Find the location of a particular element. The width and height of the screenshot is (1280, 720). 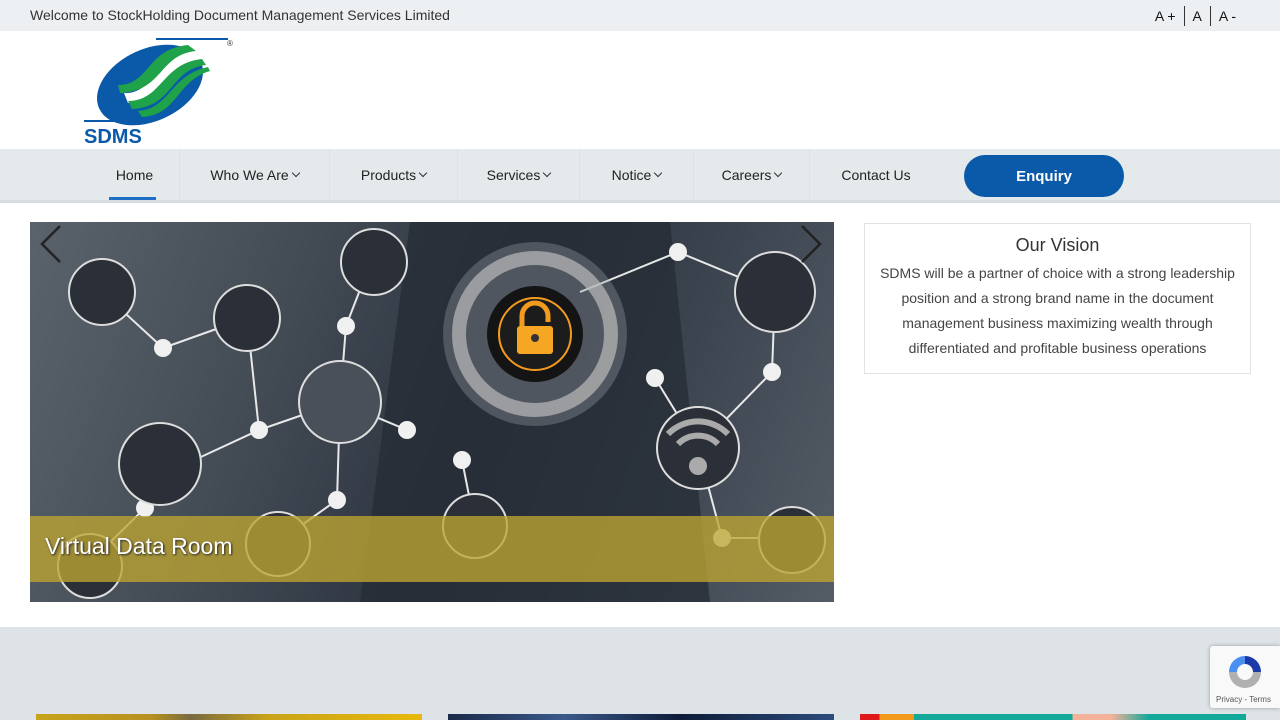

nav-contact-us: Contact Us is located at coordinates (876, 174).